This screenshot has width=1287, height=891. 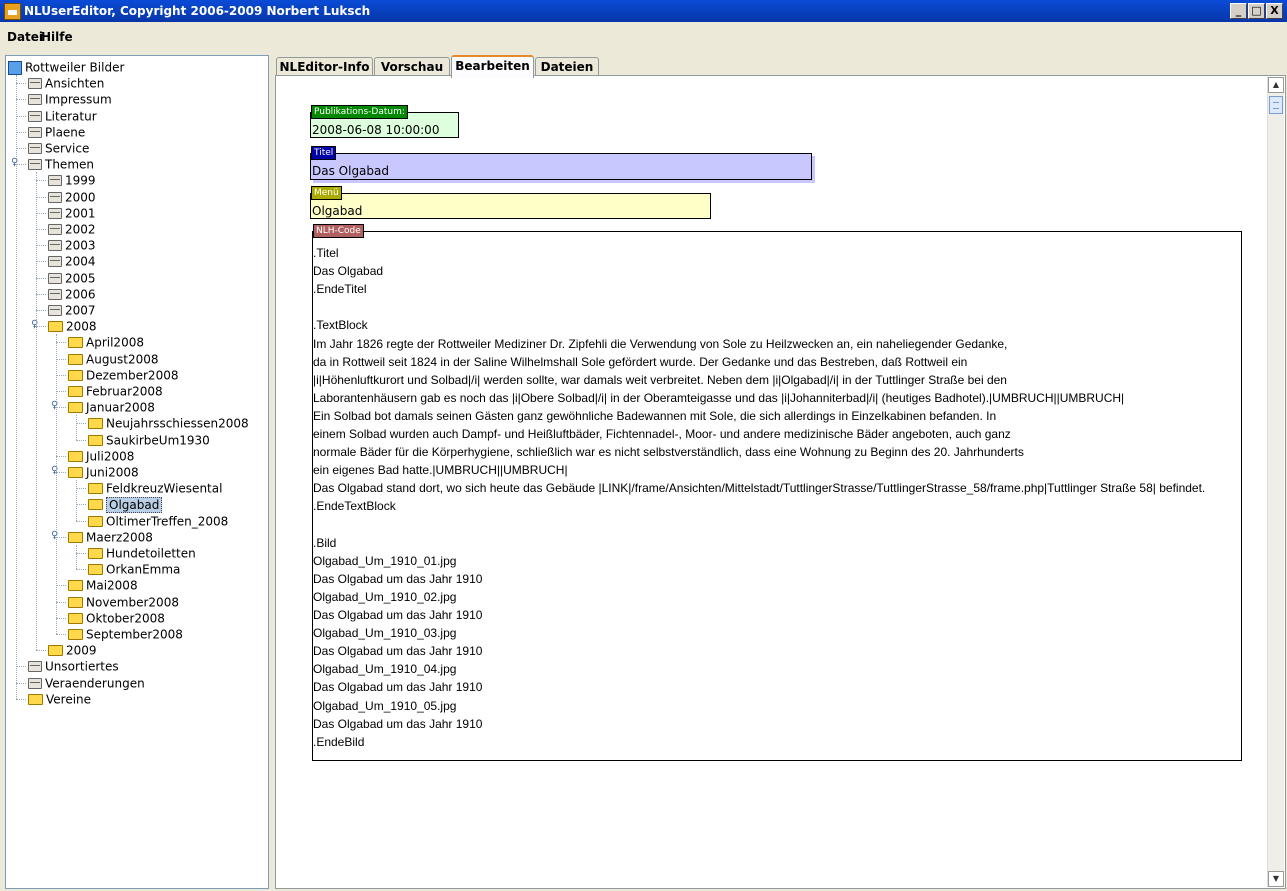 I want to click on tree-node: Olgabad, so click(x=125, y=504).